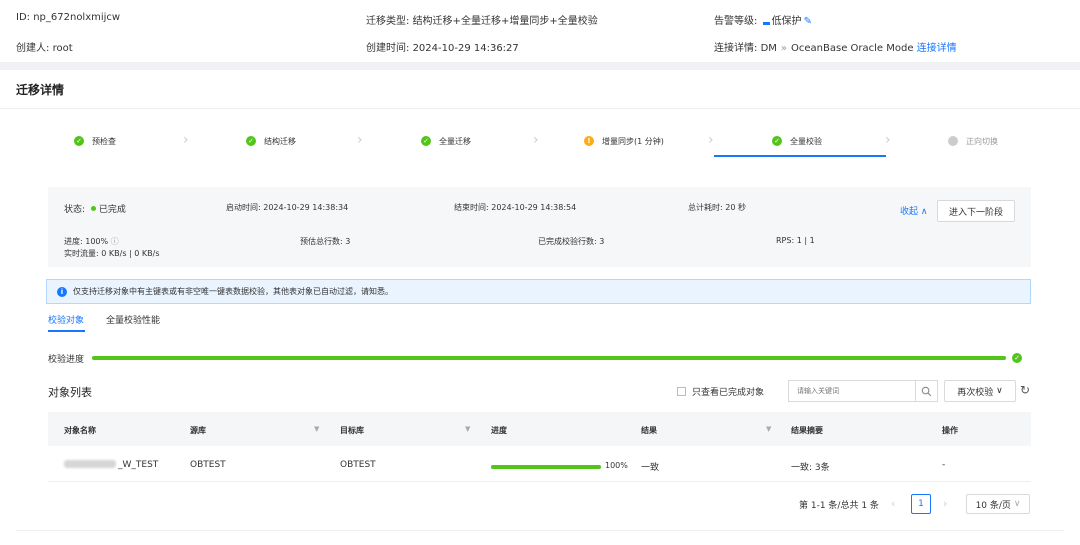 Image resolution: width=1080 pixels, height=545 pixels. What do you see at coordinates (982, 141) in the screenshot?
I see `step-label: 正向切换` at bounding box center [982, 141].